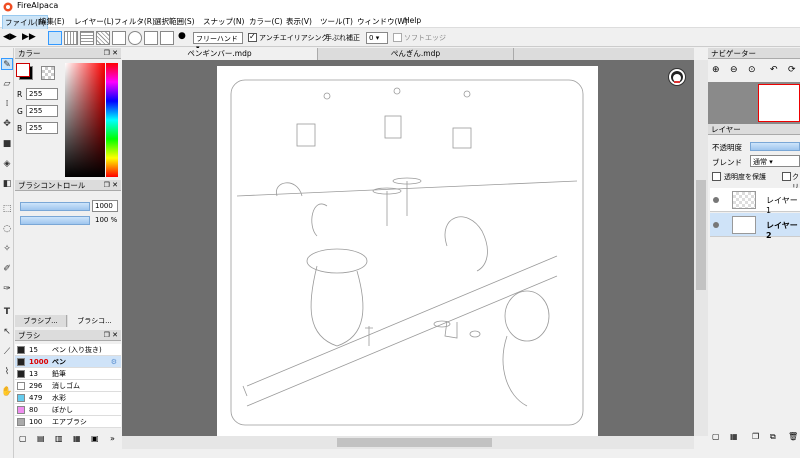 Image resolution: width=800 pixels, height=458 pixels. Describe the element at coordinates (112, 438) in the screenshot. I see `expand-icon: »` at that location.